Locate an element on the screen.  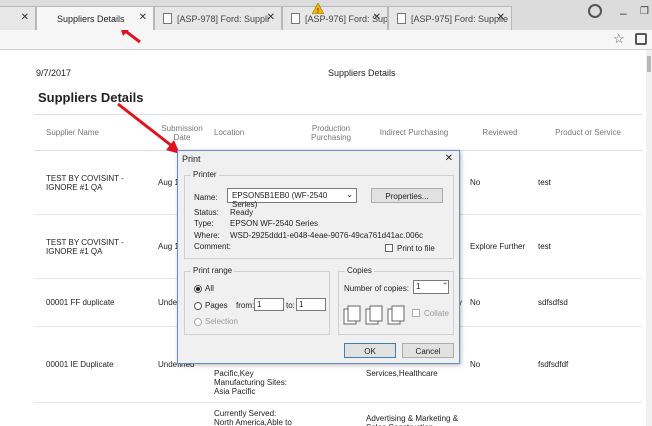
tab-asp-976: [ASP-976] Ford: Supplie ✕ is located at coordinates (335, 18).